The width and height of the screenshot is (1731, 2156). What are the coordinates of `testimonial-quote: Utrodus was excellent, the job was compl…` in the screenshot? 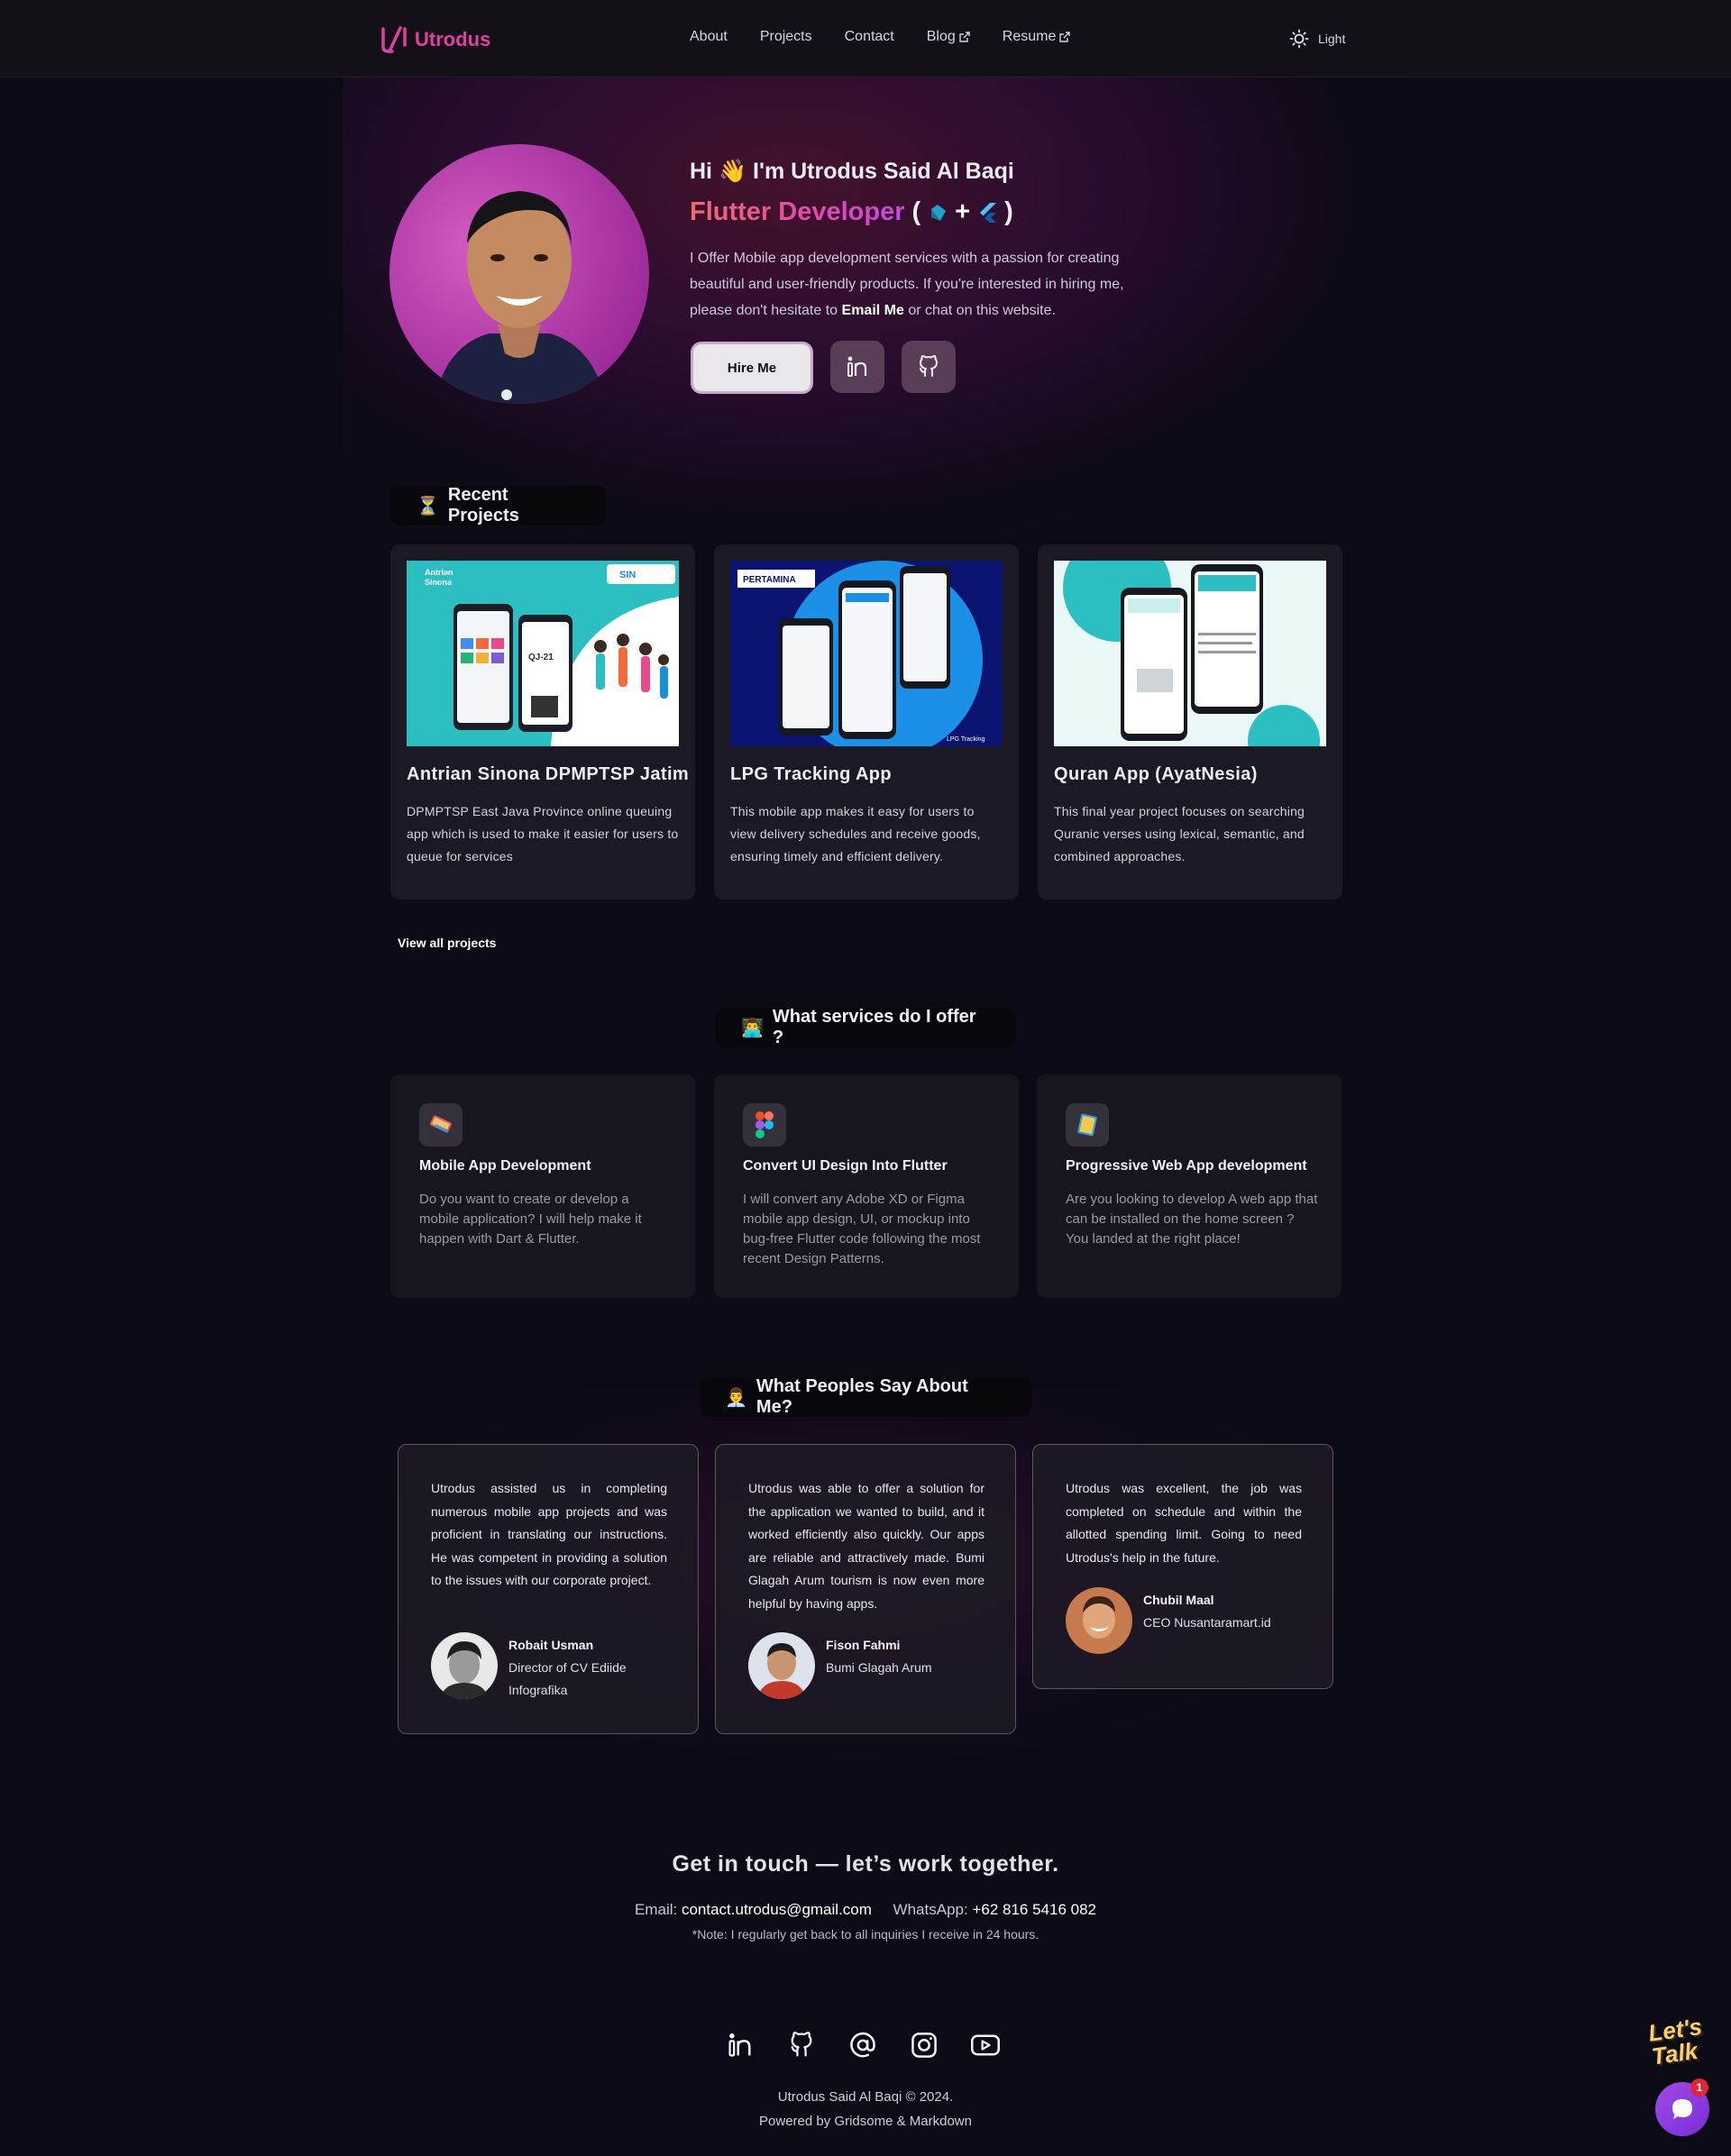 It's located at (1184, 1523).